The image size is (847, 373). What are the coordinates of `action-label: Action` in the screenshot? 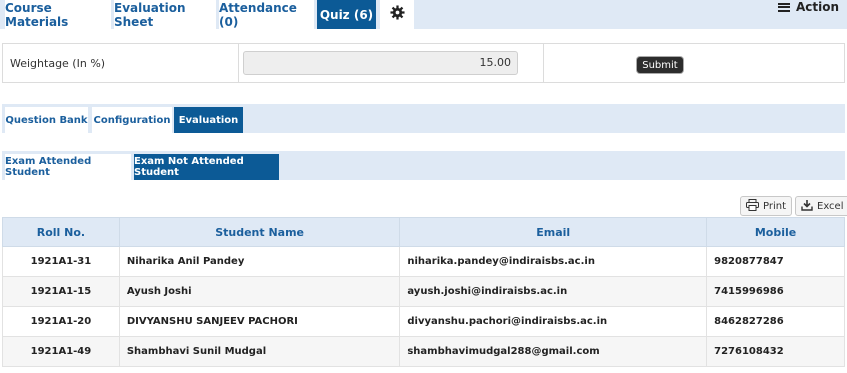 It's located at (817, 7).